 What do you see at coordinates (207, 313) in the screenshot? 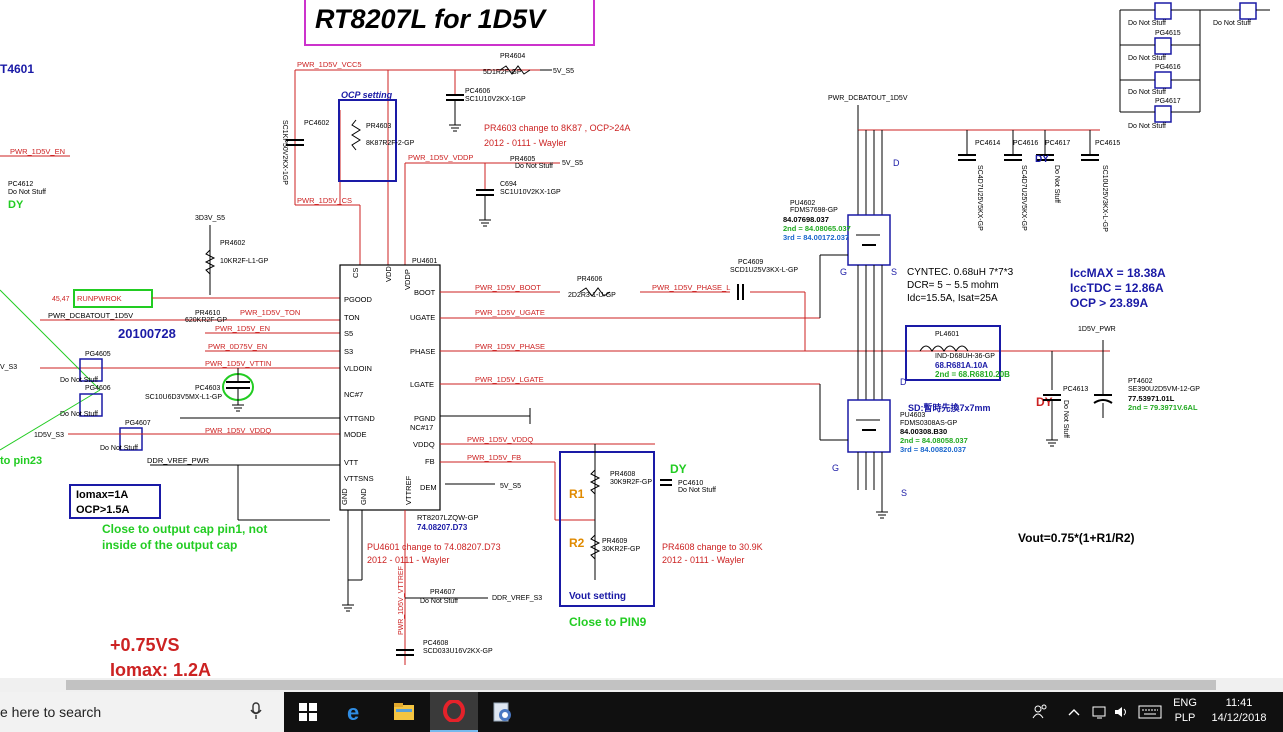
I see `svg-text: PR4610` at bounding box center [207, 313].